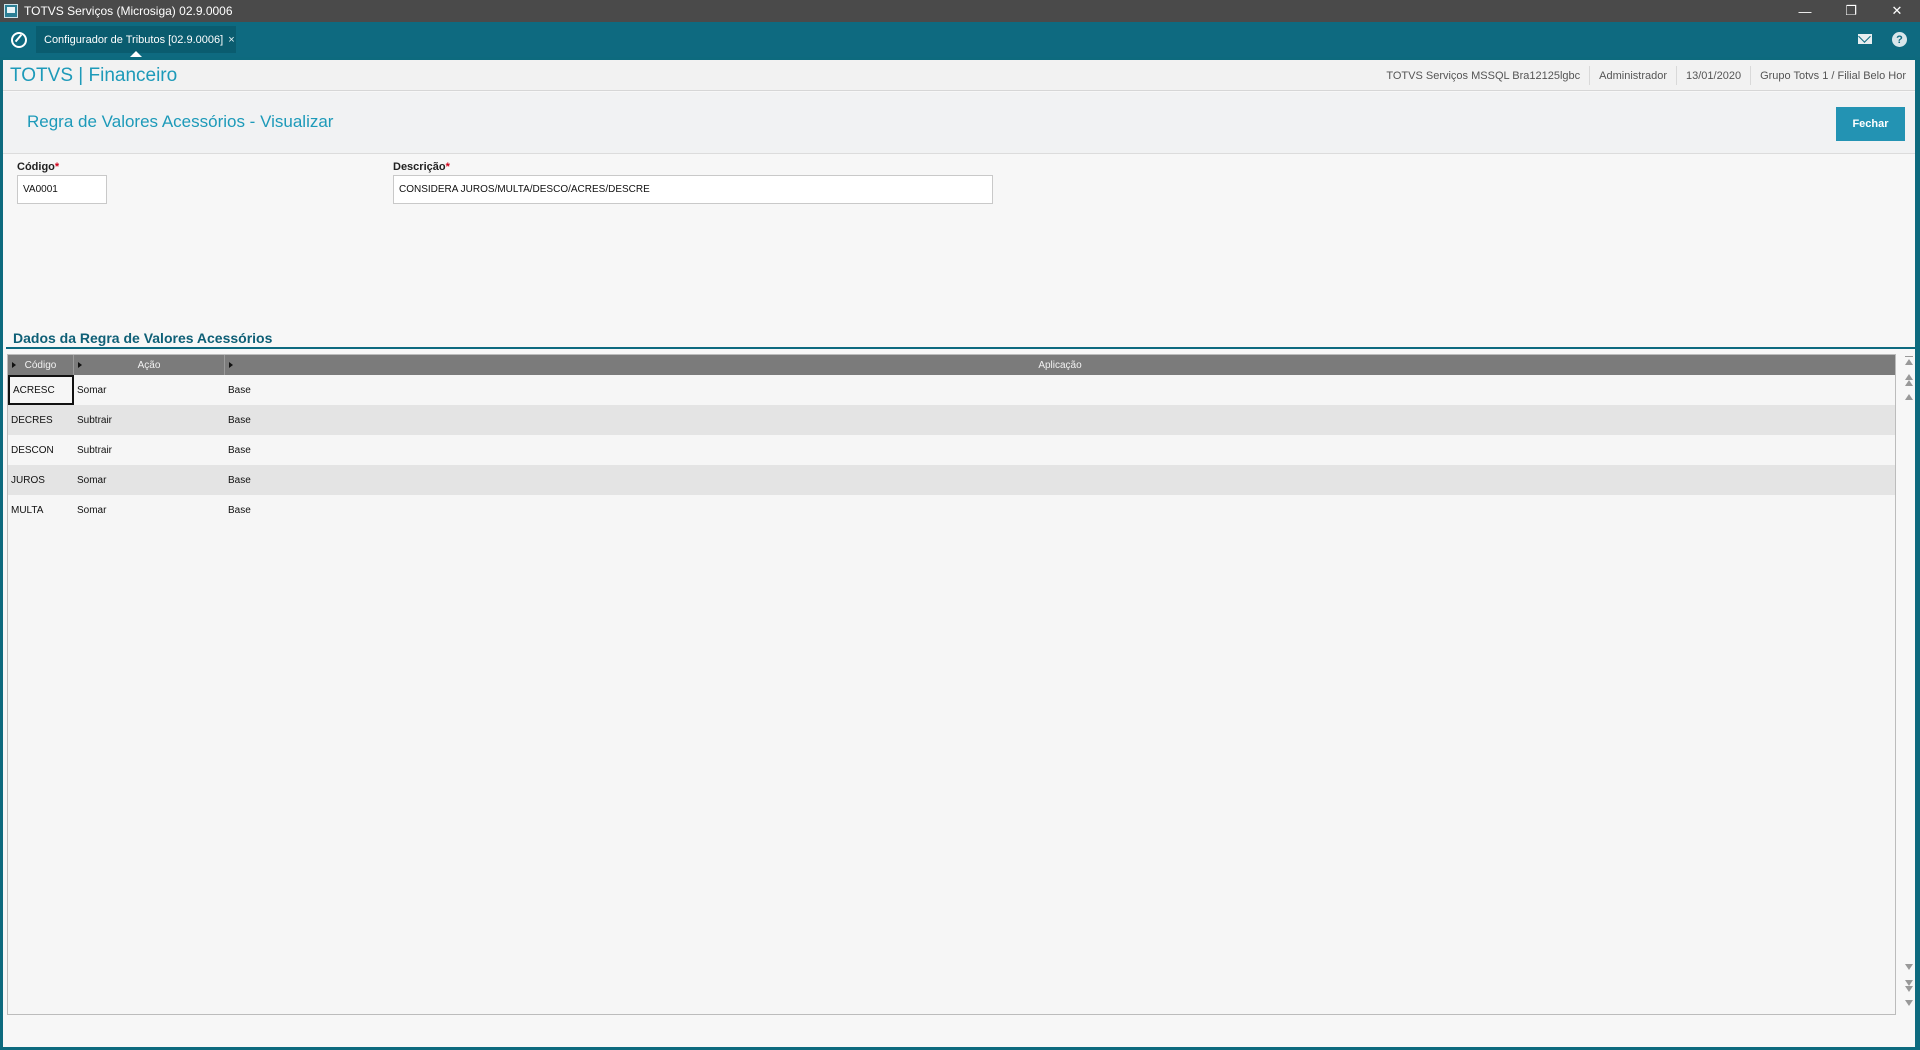 The height and width of the screenshot is (1050, 1920). Describe the element at coordinates (951, 480) in the screenshot. I see `table-row: JUROS Somar Base` at that location.